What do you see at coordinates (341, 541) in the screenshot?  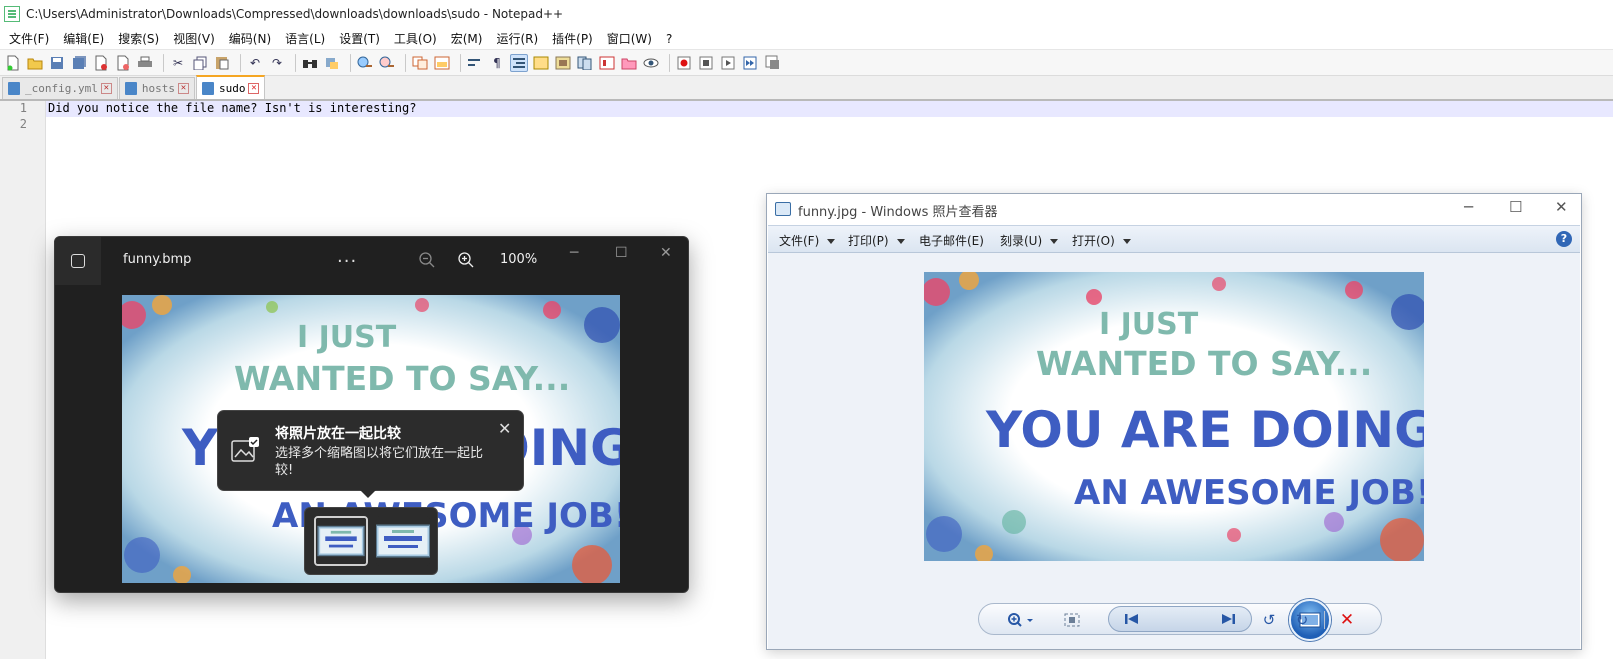 I see `thumbnail-selected` at bounding box center [341, 541].